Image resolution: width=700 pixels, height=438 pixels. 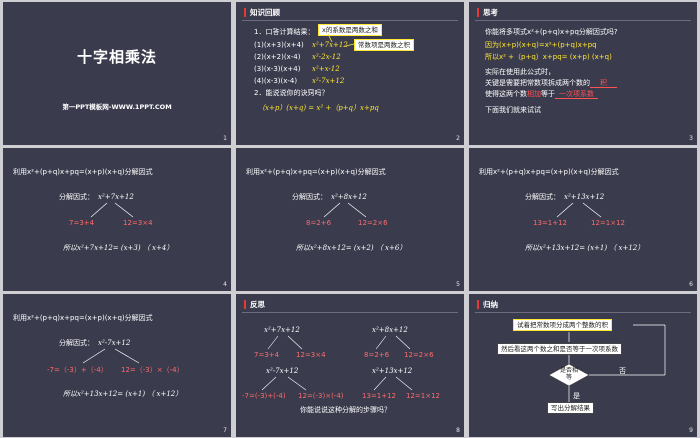 I want to click on slide-subtitle: 第一PPT模板网-WWW.1PPT.COM, so click(x=117, y=107).